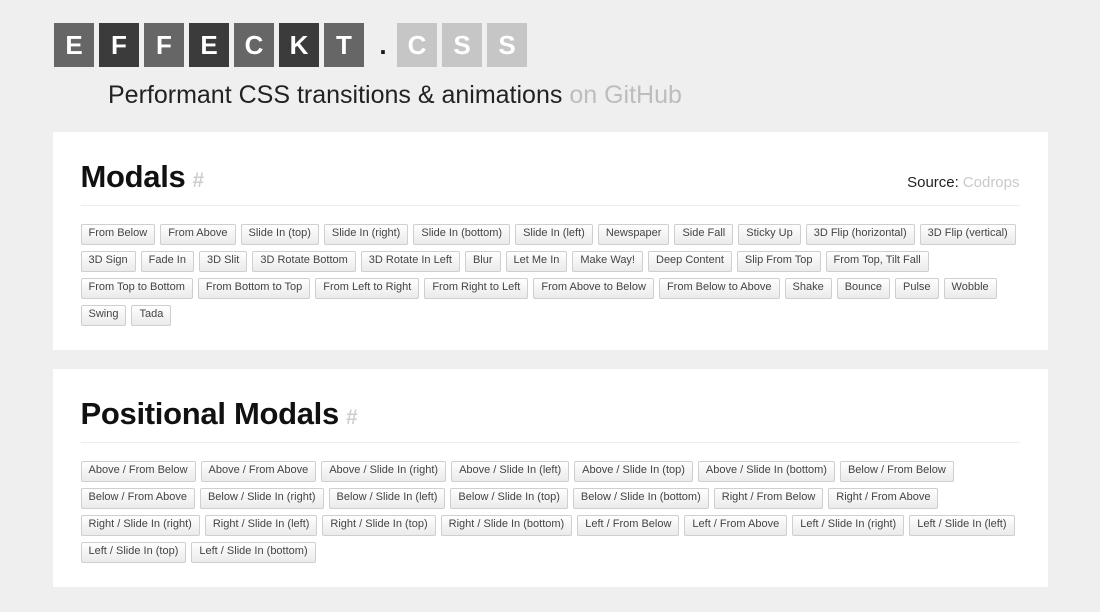  I want to click on positional-effect-button: Below / From Below, so click(896, 471).